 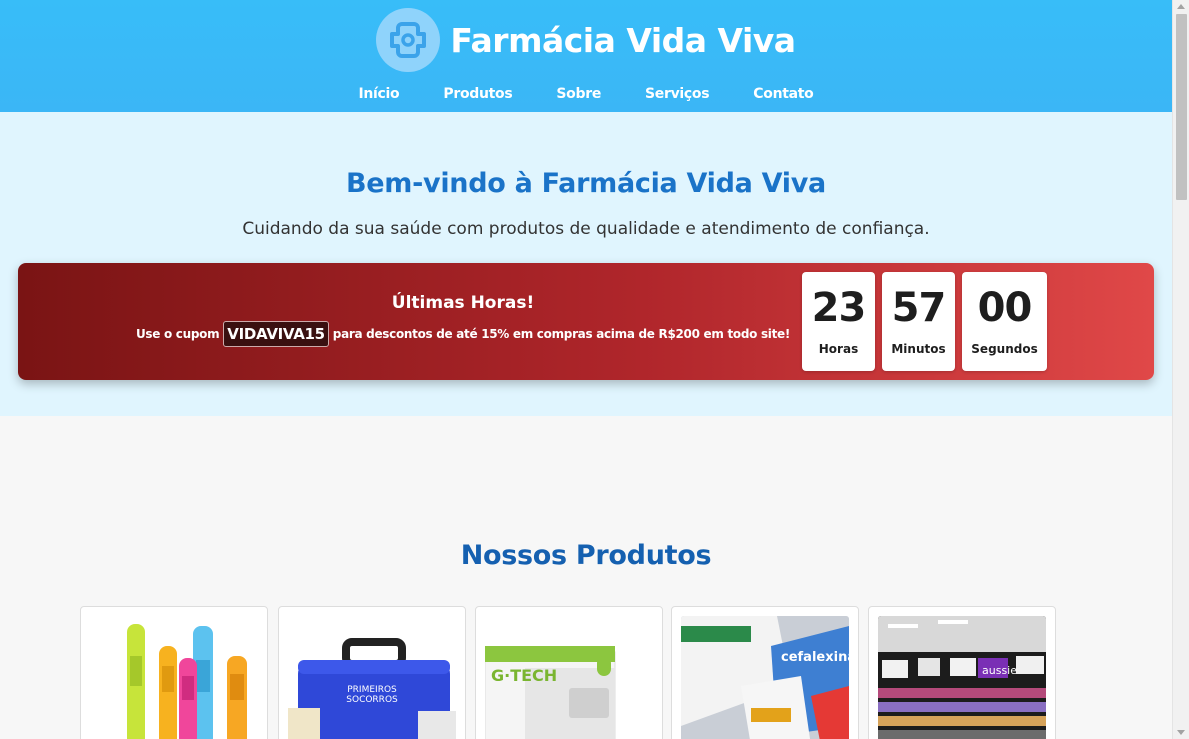 I want to click on product-card, so click(x=174, y=672).